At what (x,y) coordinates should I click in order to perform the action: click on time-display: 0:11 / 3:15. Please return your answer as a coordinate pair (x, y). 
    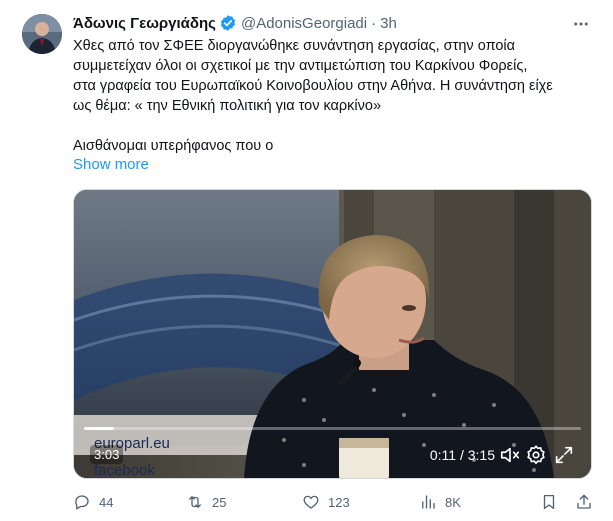
    Looking at the image, I should click on (462, 455).